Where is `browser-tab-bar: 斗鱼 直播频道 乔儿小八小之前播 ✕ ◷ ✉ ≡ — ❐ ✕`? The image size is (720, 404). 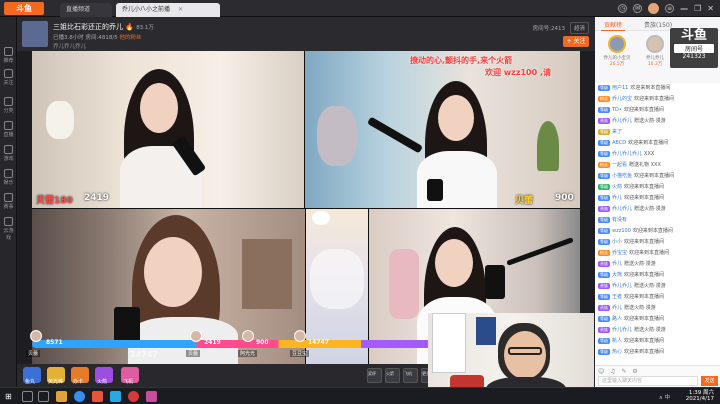
browser-tab-bar: 斗鱼 直播频道 乔儿小八小之前播 ✕ ◷ ✉ ≡ — ❐ ✕ is located at coordinates (360, 8).